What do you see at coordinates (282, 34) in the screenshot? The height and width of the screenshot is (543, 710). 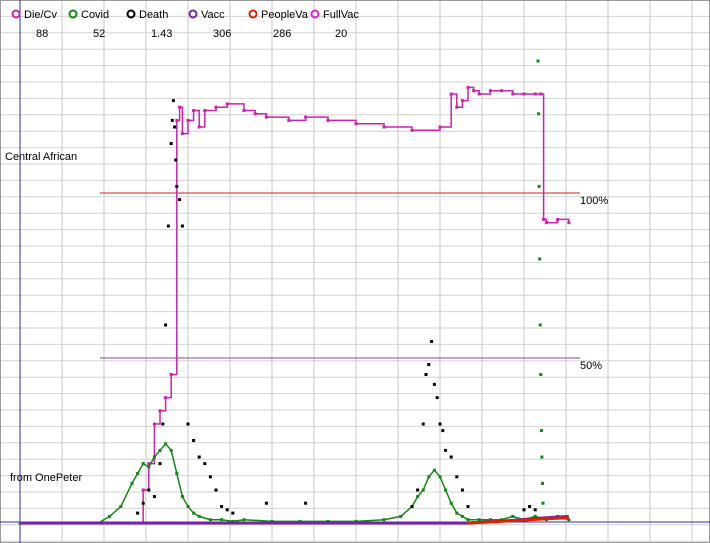 I see `legend-value: 286` at bounding box center [282, 34].